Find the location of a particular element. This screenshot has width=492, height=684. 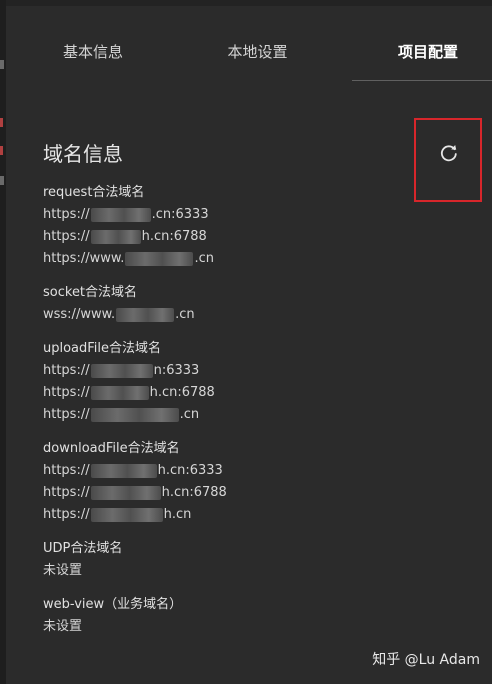

domain-suffix: h.cn is located at coordinates (177, 514).